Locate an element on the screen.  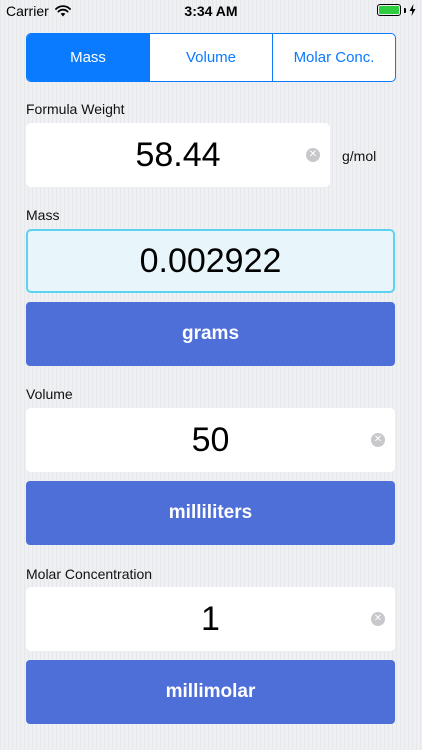
mass-value: 0.002922 is located at coordinates (210, 260).